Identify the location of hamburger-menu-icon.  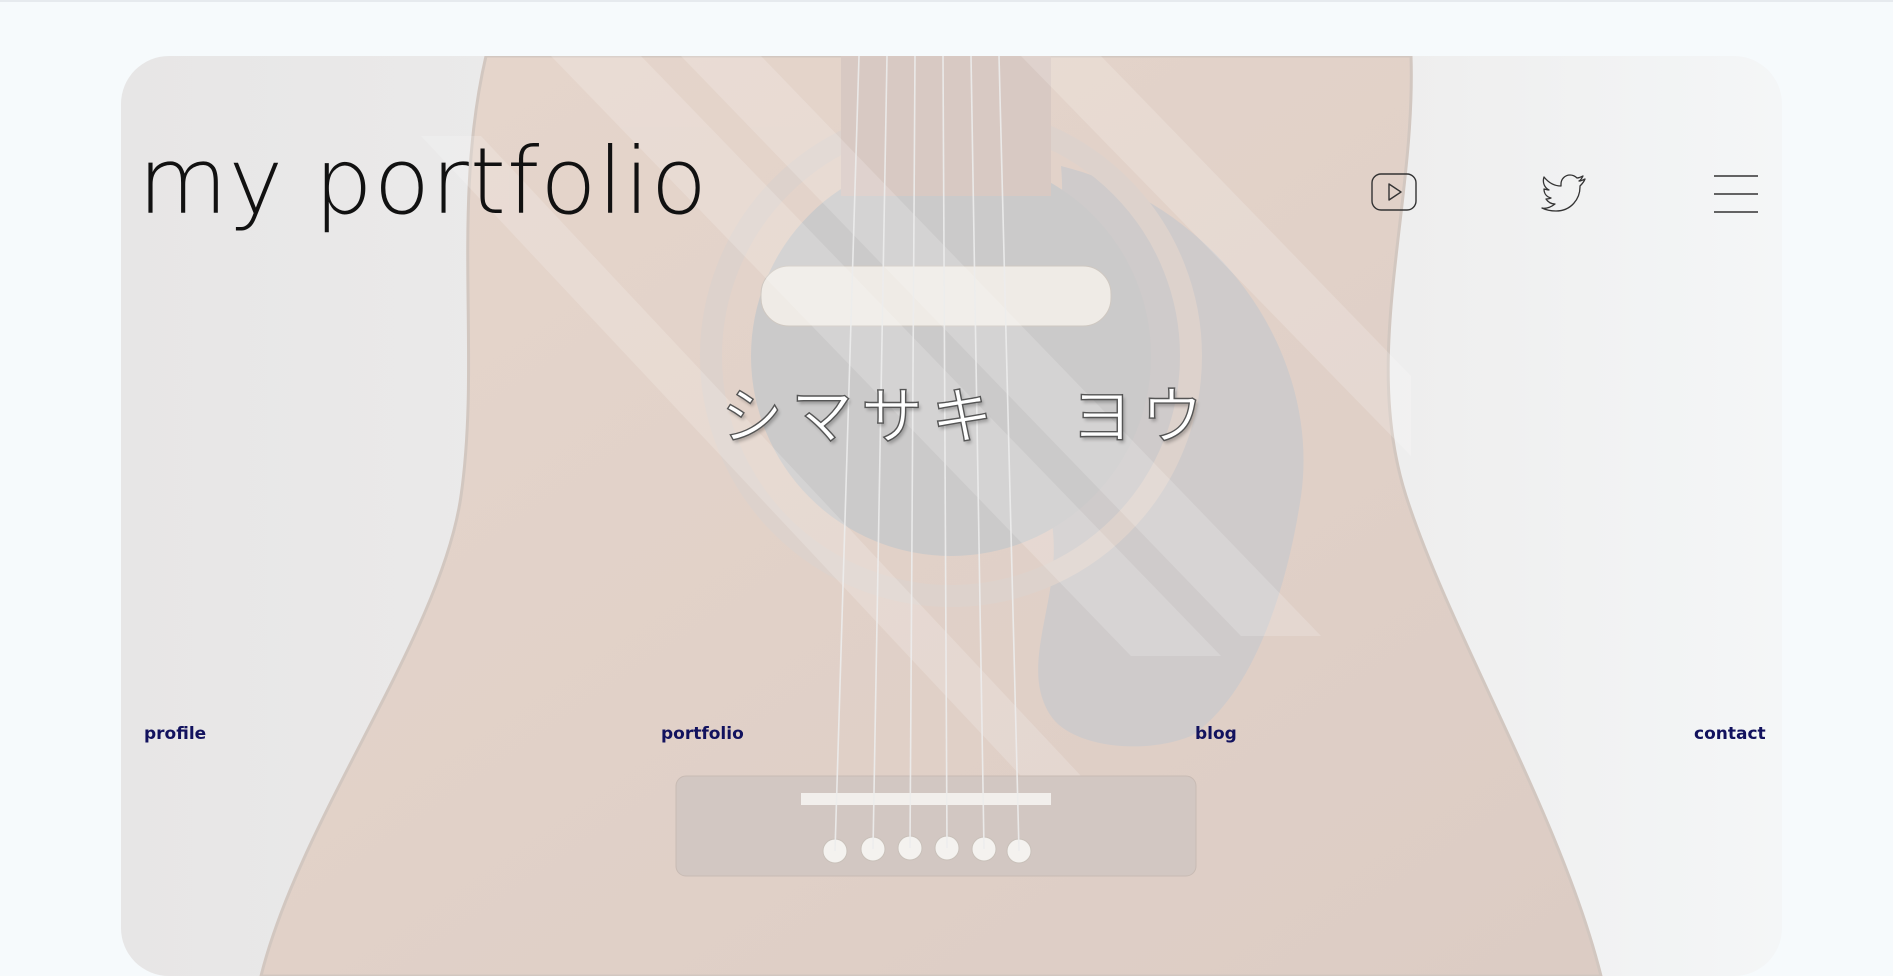
(1736, 196).